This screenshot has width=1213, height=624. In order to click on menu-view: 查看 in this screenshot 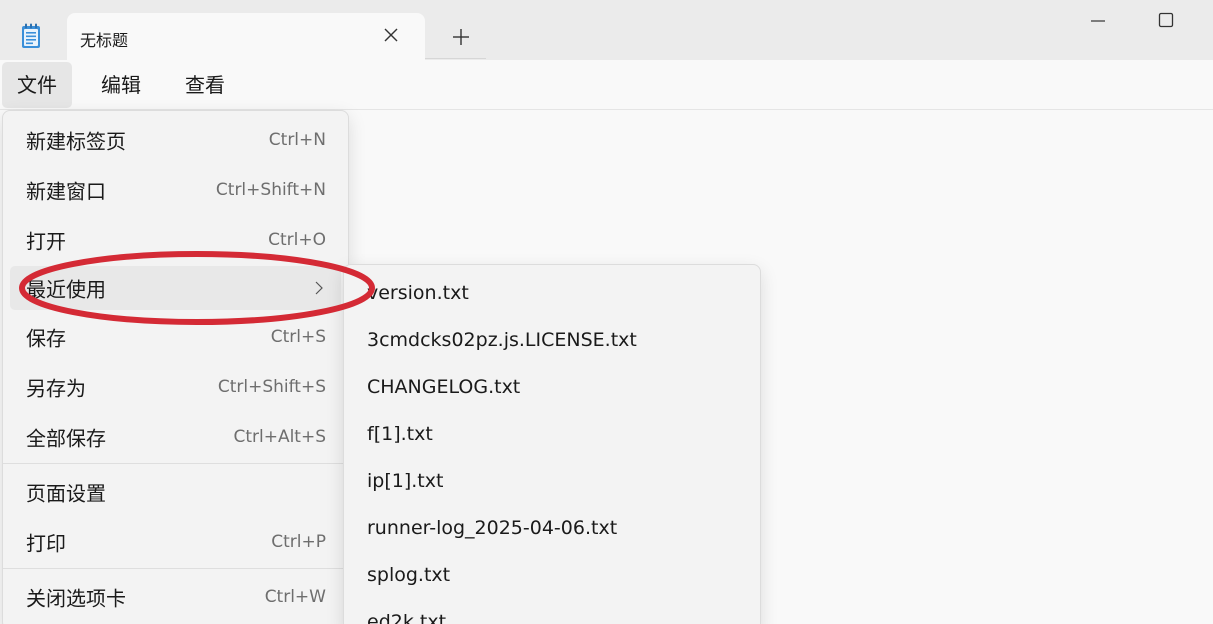, I will do `click(205, 85)`.